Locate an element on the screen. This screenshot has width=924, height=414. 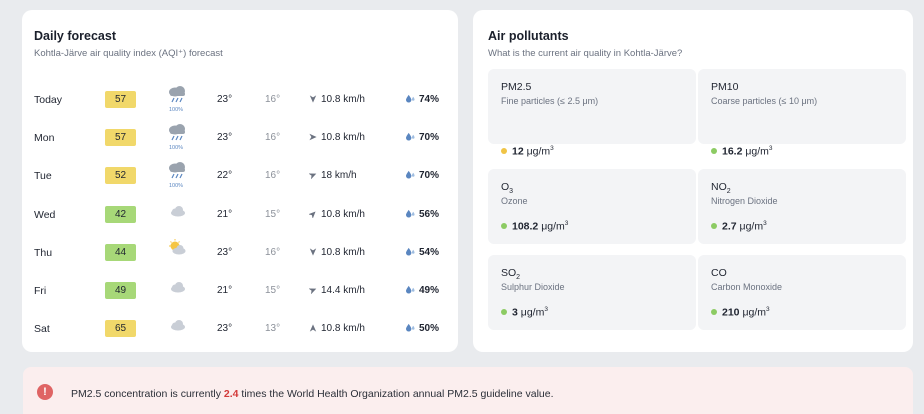
pollutant-name: O3 is located at coordinates (507, 188).